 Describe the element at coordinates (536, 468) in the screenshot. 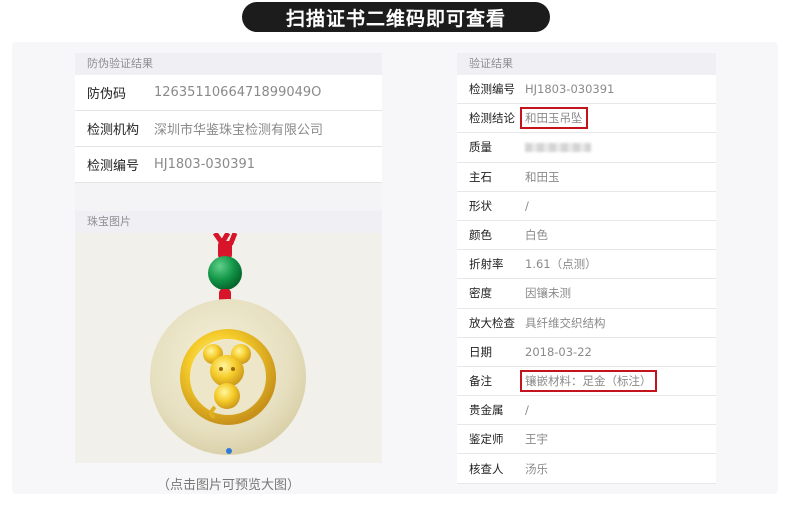

I see `row-value: 汤乐` at that location.